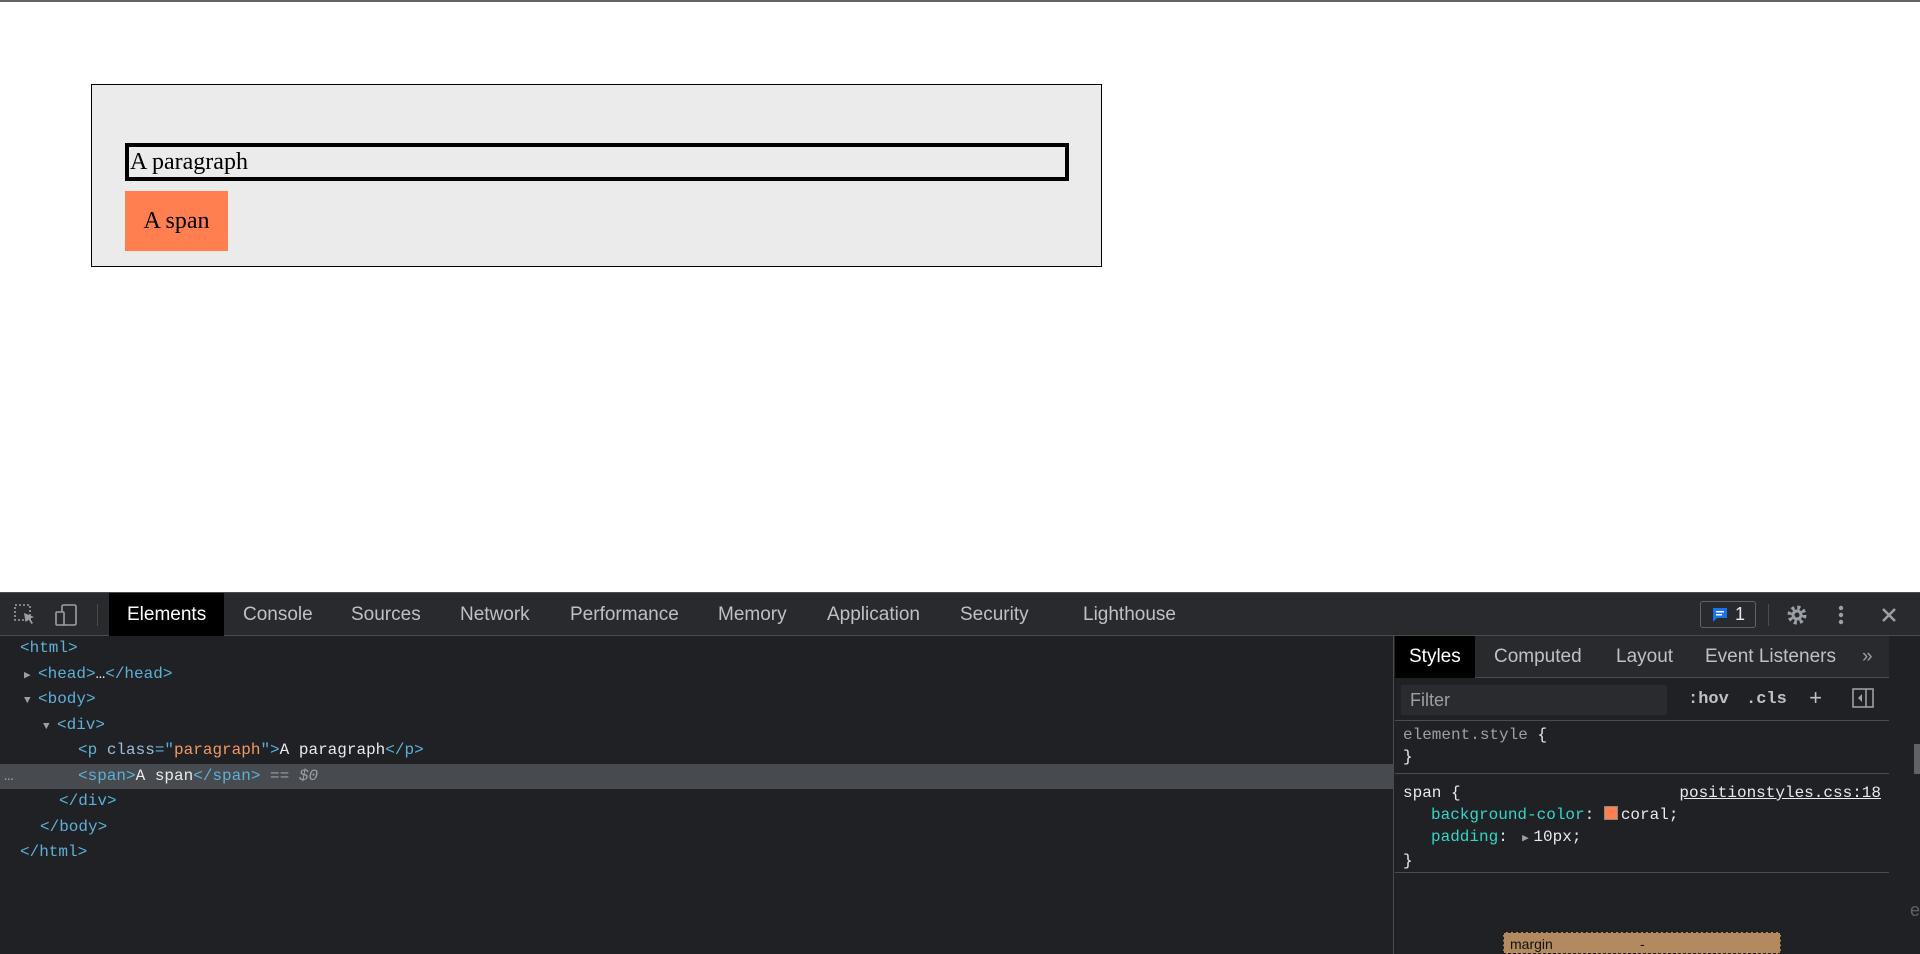 This screenshot has width=1920, height=954. What do you see at coordinates (697, 828) in the screenshot?
I see `dom-node-body-close: </body>` at bounding box center [697, 828].